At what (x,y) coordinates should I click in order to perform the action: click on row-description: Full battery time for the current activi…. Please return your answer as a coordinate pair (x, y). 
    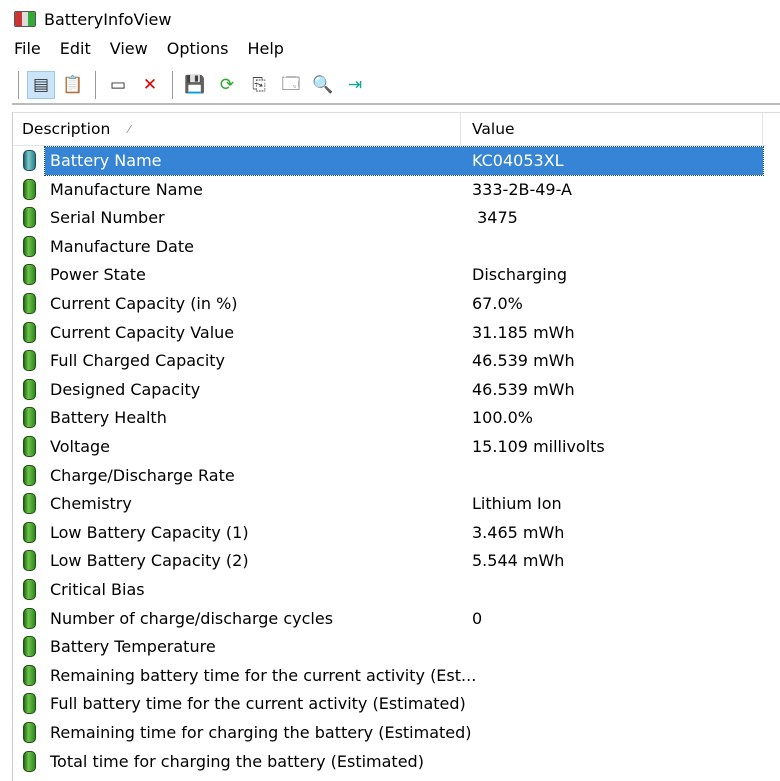
    Looking at the image, I should click on (258, 704).